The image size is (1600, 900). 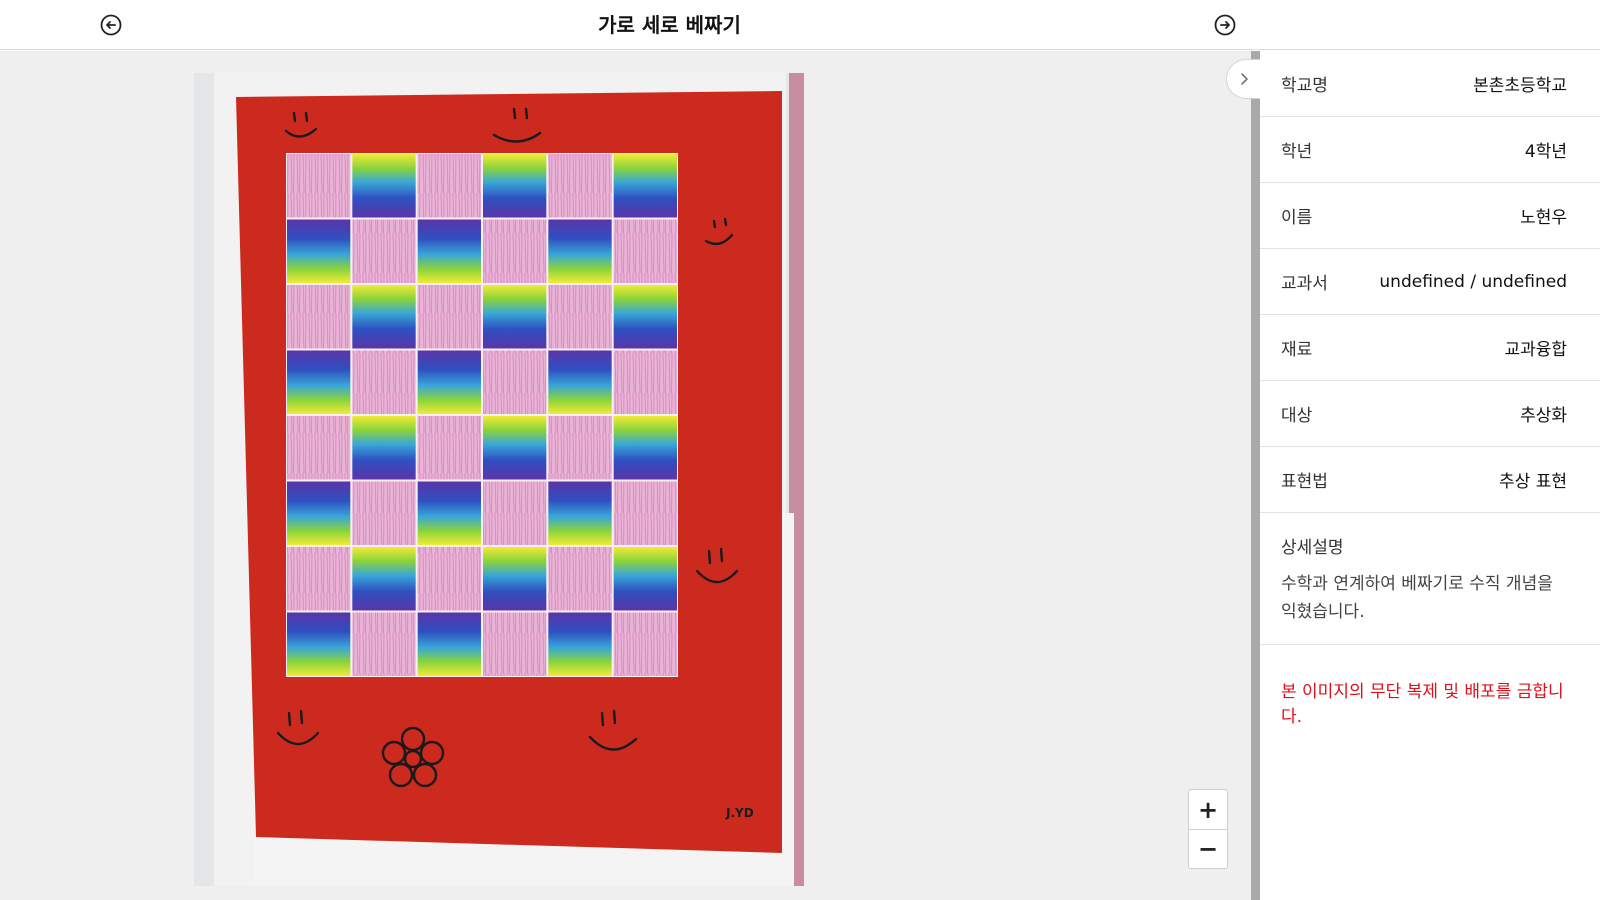 What do you see at coordinates (1520, 86) in the screenshot?
I see `info-row-value: 본촌초등학교` at bounding box center [1520, 86].